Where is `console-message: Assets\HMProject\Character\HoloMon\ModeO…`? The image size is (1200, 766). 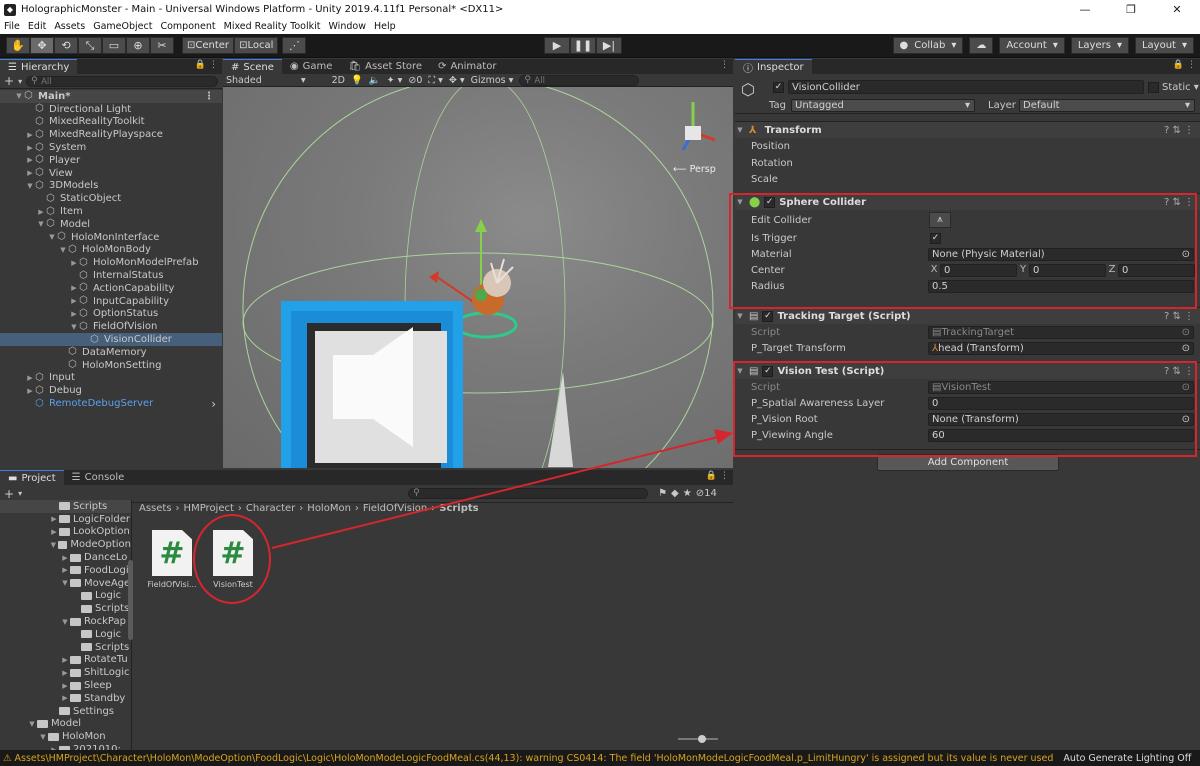 console-message: Assets\HMProject\Character\HoloMon\ModeO… is located at coordinates (534, 758).